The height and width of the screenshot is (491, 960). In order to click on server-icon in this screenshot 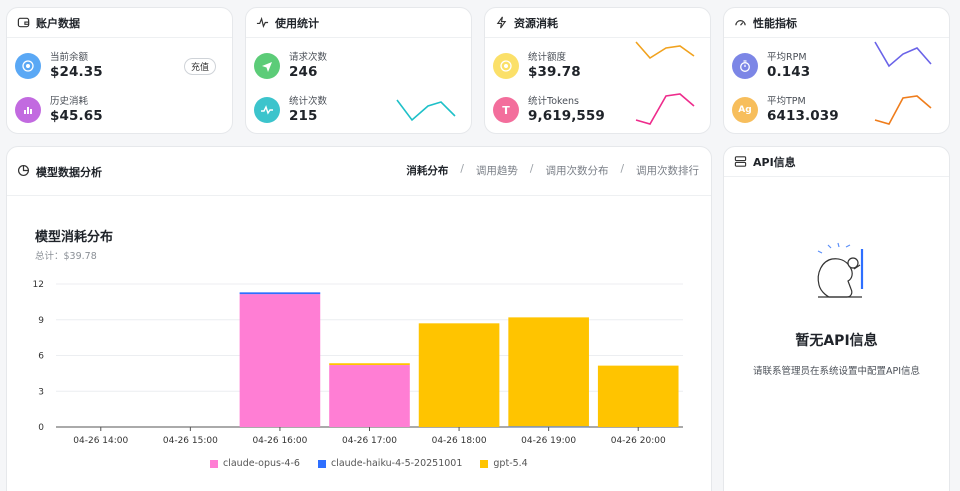, I will do `click(740, 161)`.